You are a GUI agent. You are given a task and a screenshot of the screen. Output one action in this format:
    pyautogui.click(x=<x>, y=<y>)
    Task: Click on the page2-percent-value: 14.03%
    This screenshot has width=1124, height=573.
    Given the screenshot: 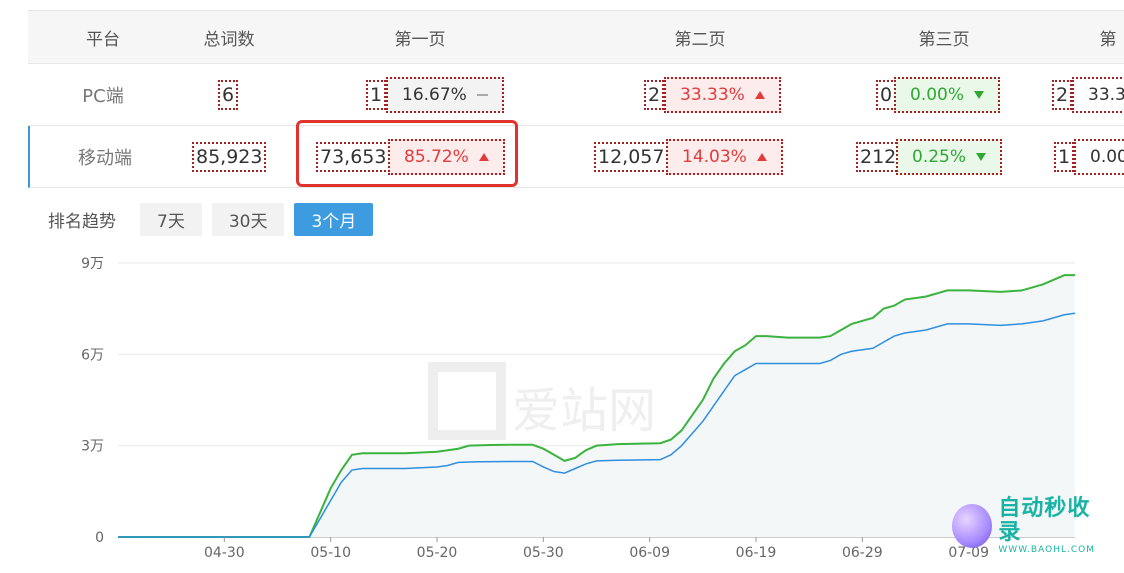 What is the action you would take?
    pyautogui.click(x=714, y=156)
    